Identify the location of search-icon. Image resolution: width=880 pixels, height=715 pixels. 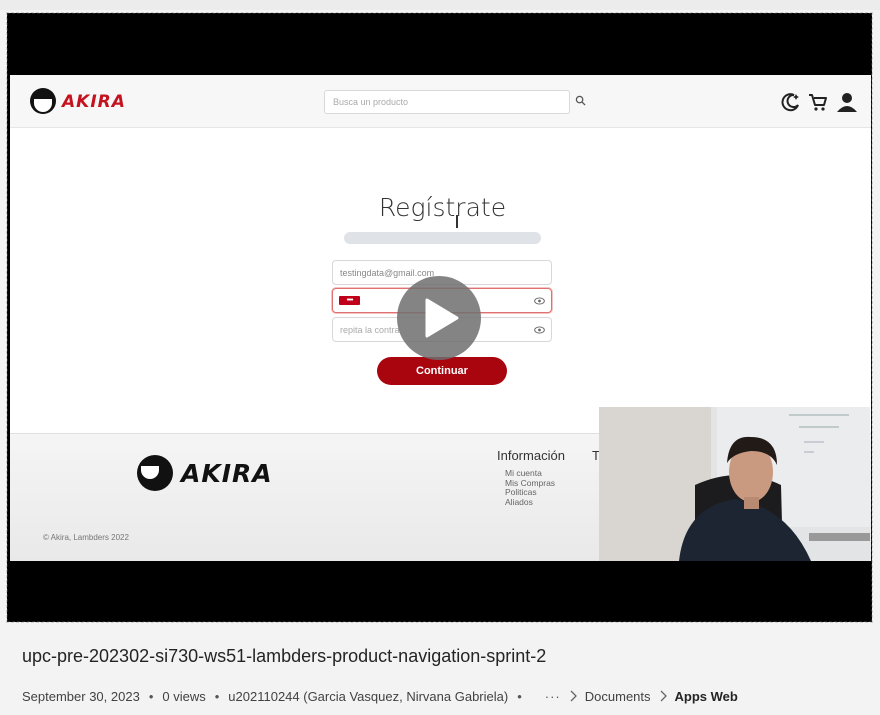
(580, 100).